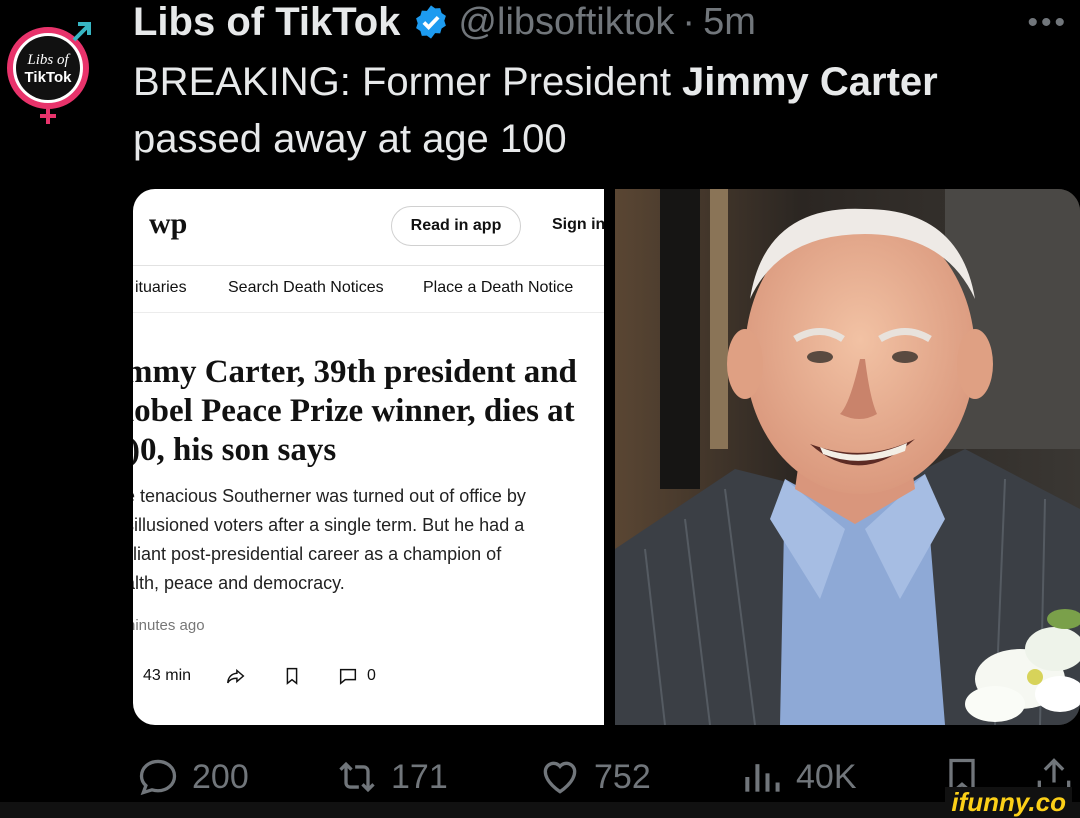 The width and height of the screenshot is (1080, 818). I want to click on reply-icon, so click(158, 777).